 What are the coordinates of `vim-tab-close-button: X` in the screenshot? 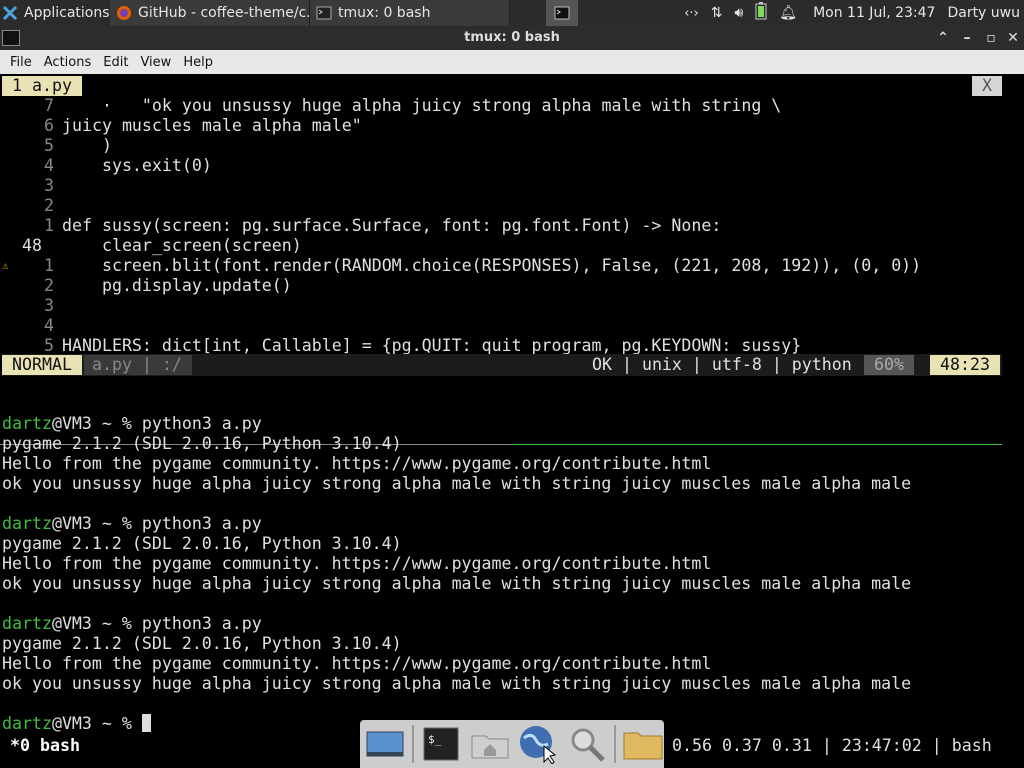 It's located at (987, 86).